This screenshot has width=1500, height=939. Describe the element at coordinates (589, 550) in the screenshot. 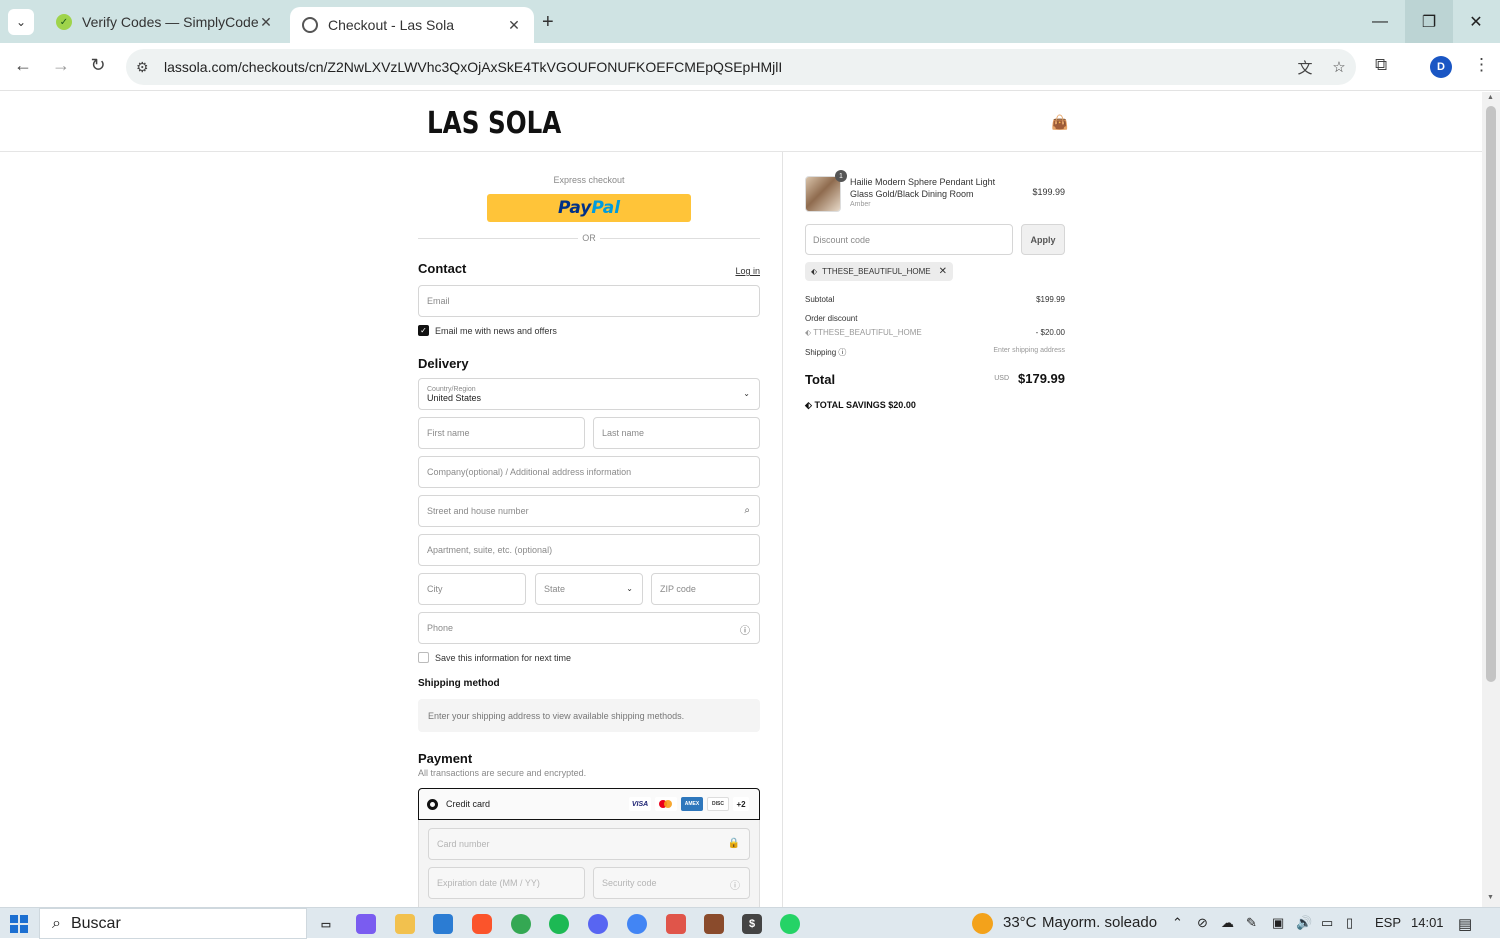

I see `apartment-field: Apartment, suite, etc. (optional)` at that location.